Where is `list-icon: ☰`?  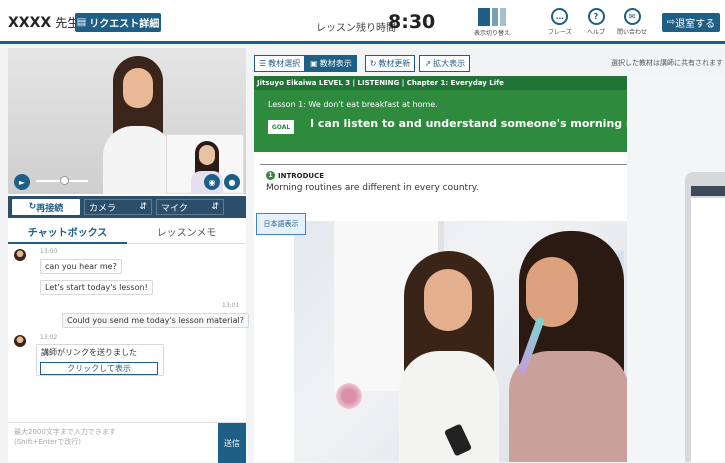
list-icon: ☰ is located at coordinates (263, 63).